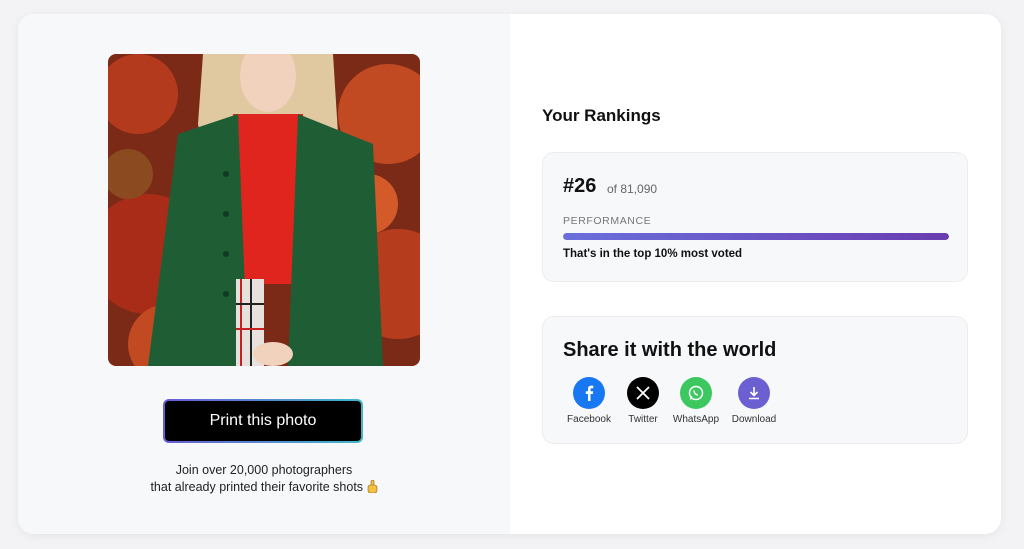 The image size is (1024, 549). I want to click on performance-label: PERFORMANCE, so click(607, 221).